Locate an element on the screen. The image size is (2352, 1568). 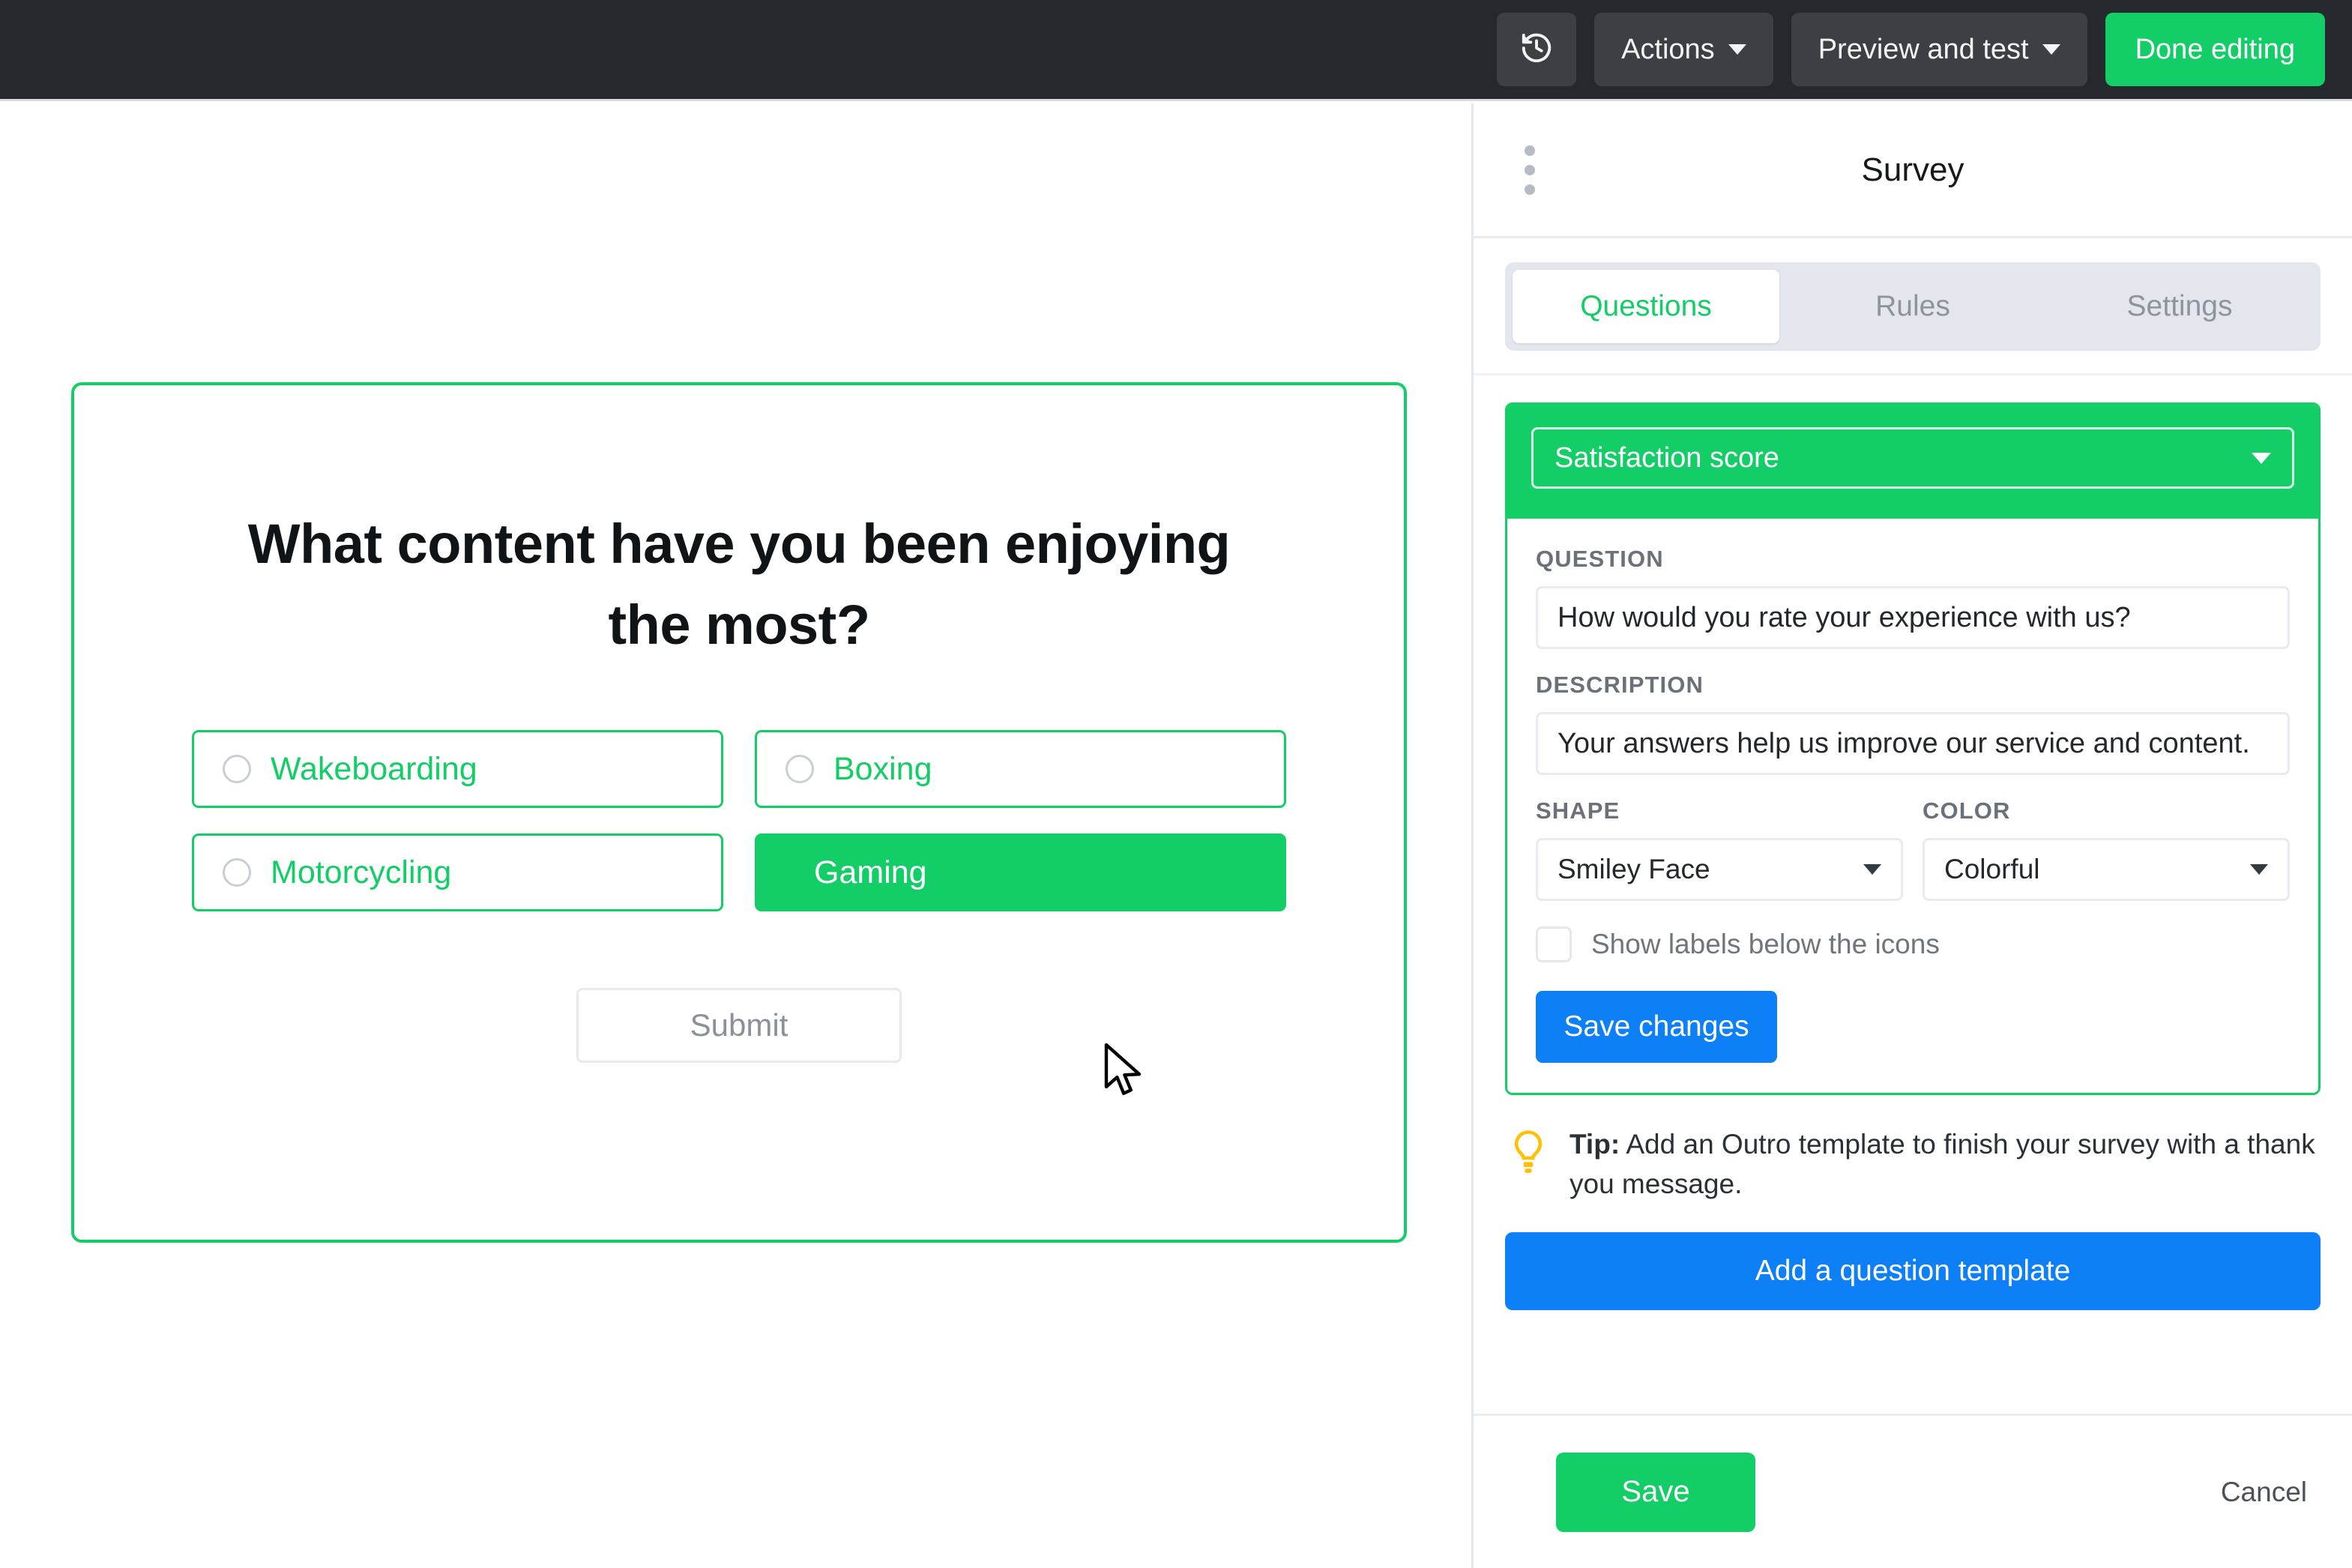
panel-header: Survey is located at coordinates (1913, 170).